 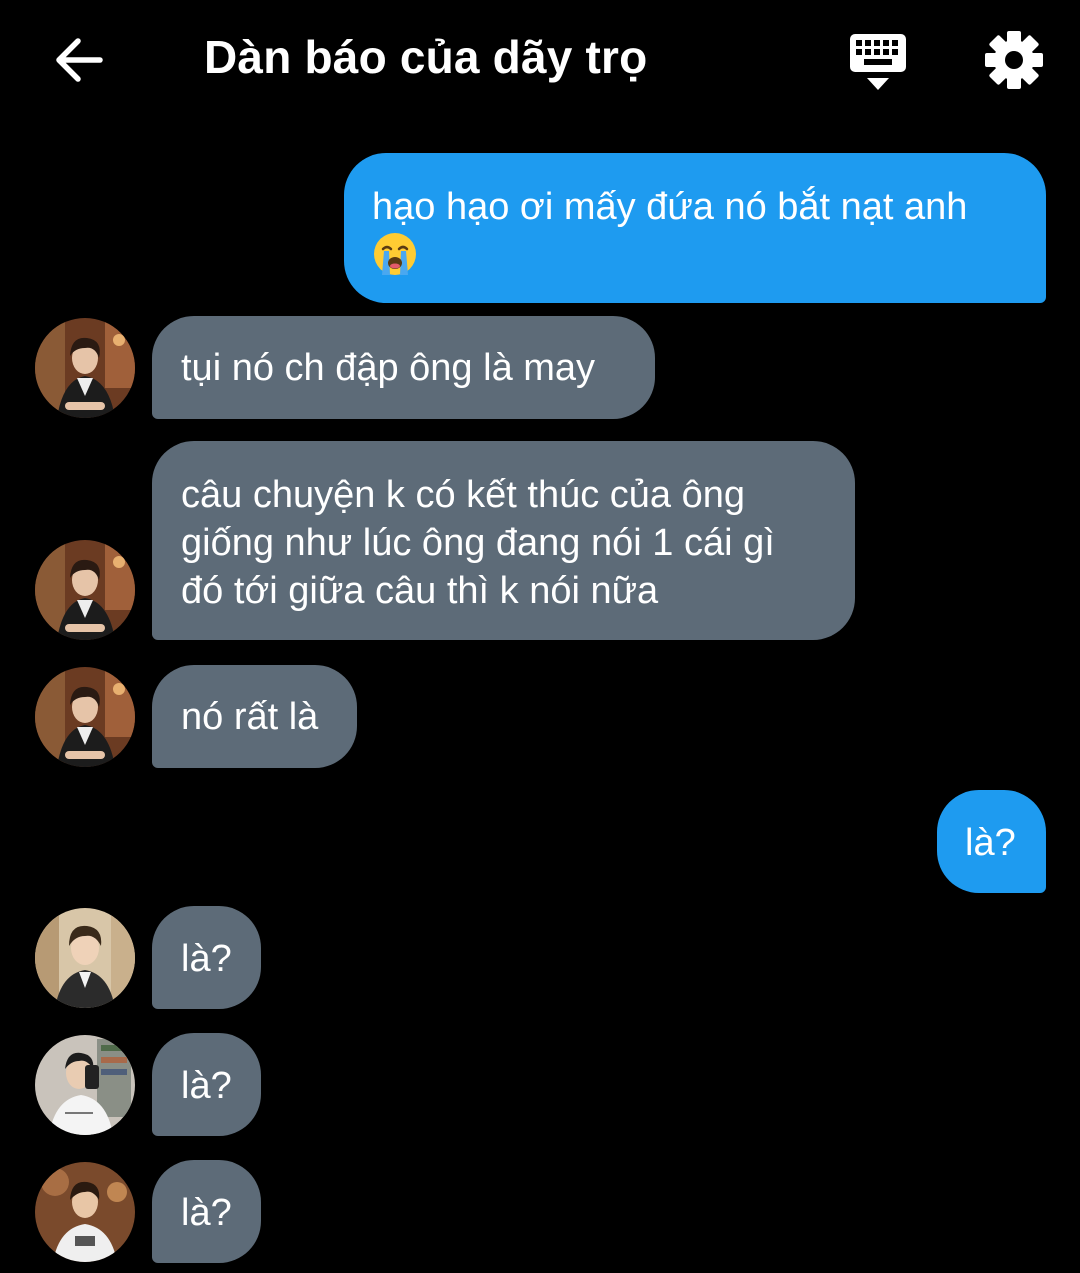 I want to click on message-bubble-incoming: tụi nó ch đập ông là may, so click(x=403, y=367).